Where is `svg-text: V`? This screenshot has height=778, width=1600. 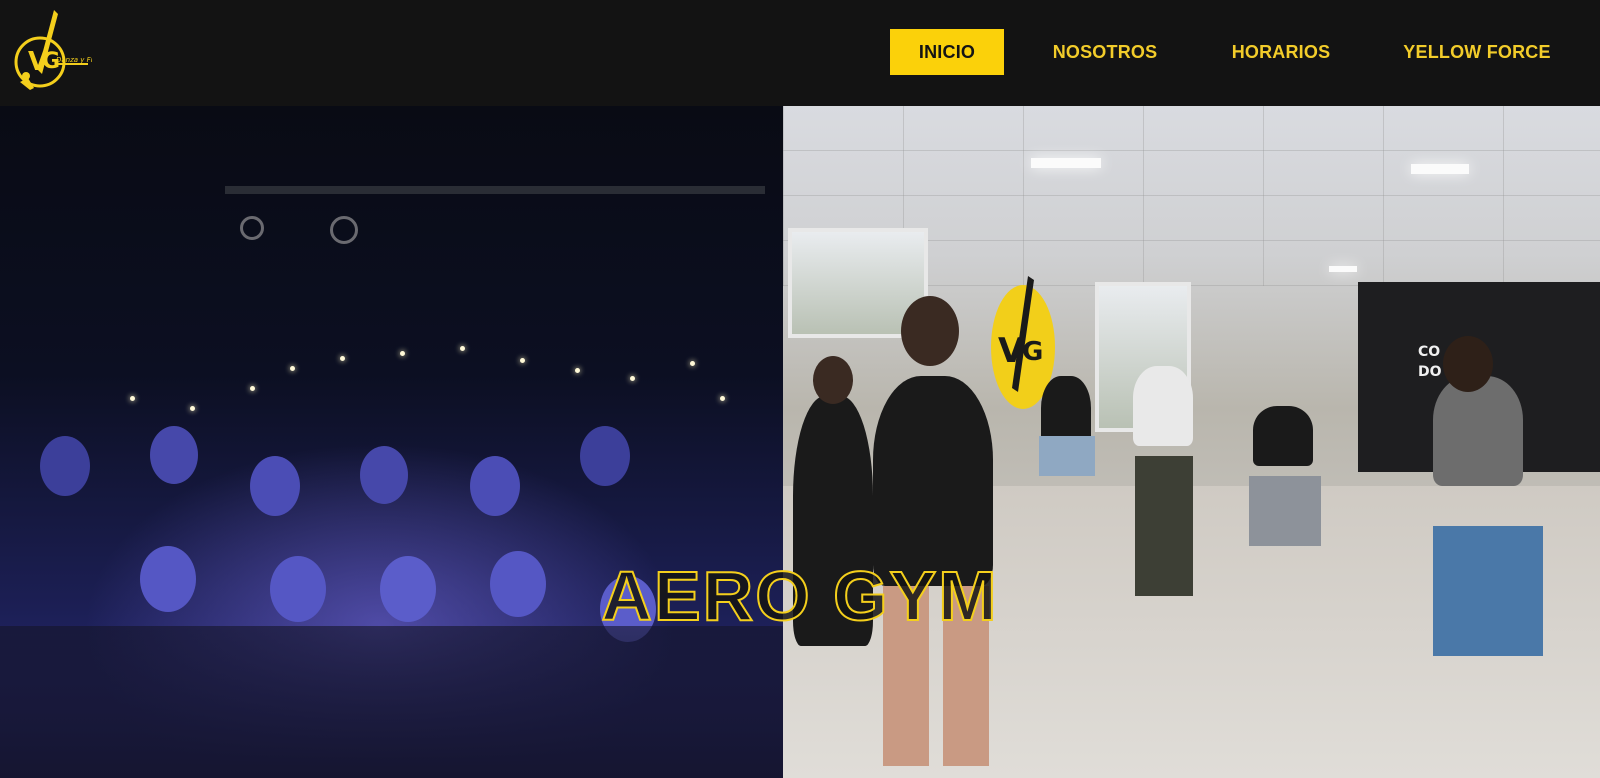 svg-text: V is located at coordinates (1011, 351).